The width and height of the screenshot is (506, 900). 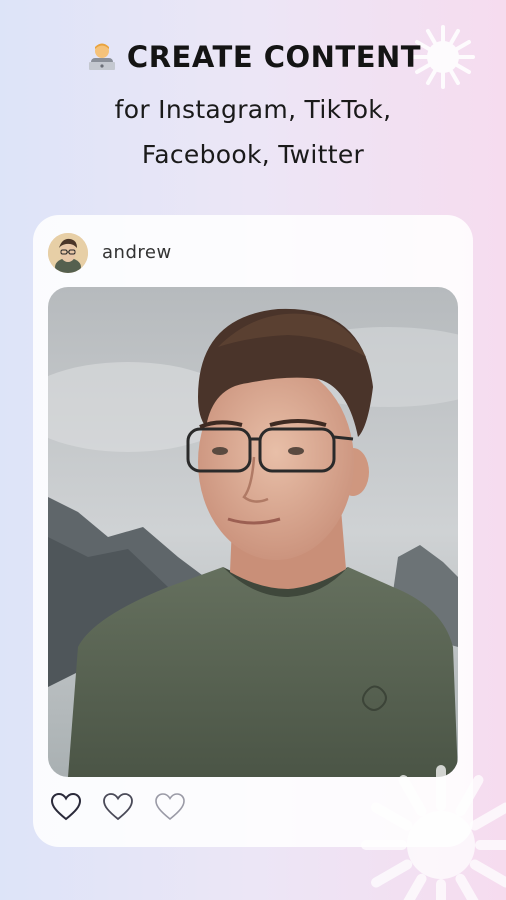 What do you see at coordinates (101, 56) in the screenshot?
I see `technologist-emoji-icon` at bounding box center [101, 56].